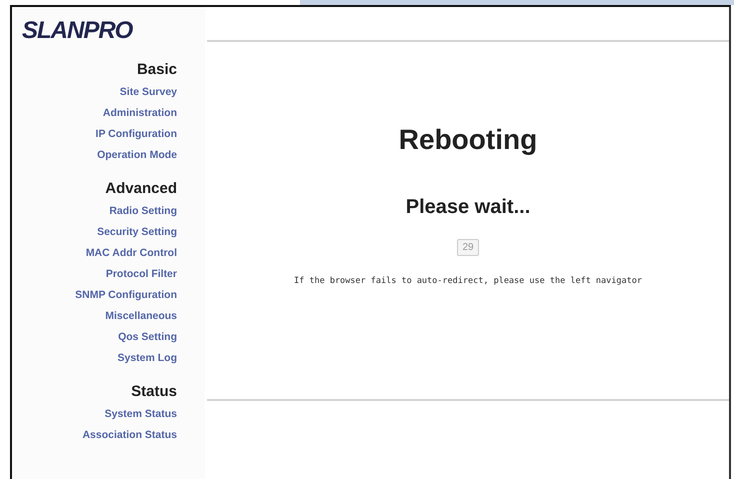  What do you see at coordinates (131, 253) in the screenshot?
I see `nav-link: MAC Addr Control` at bounding box center [131, 253].